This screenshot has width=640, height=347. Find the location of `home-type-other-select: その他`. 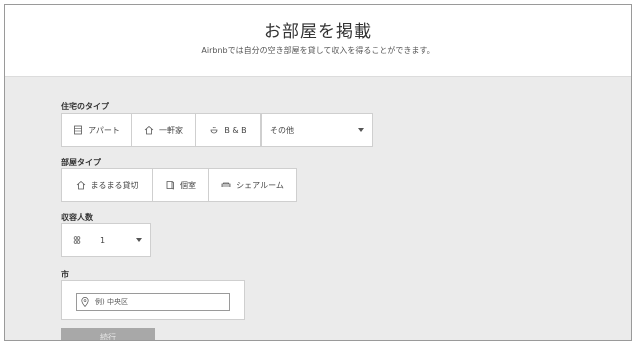

home-type-other-select: その他 is located at coordinates (317, 130).